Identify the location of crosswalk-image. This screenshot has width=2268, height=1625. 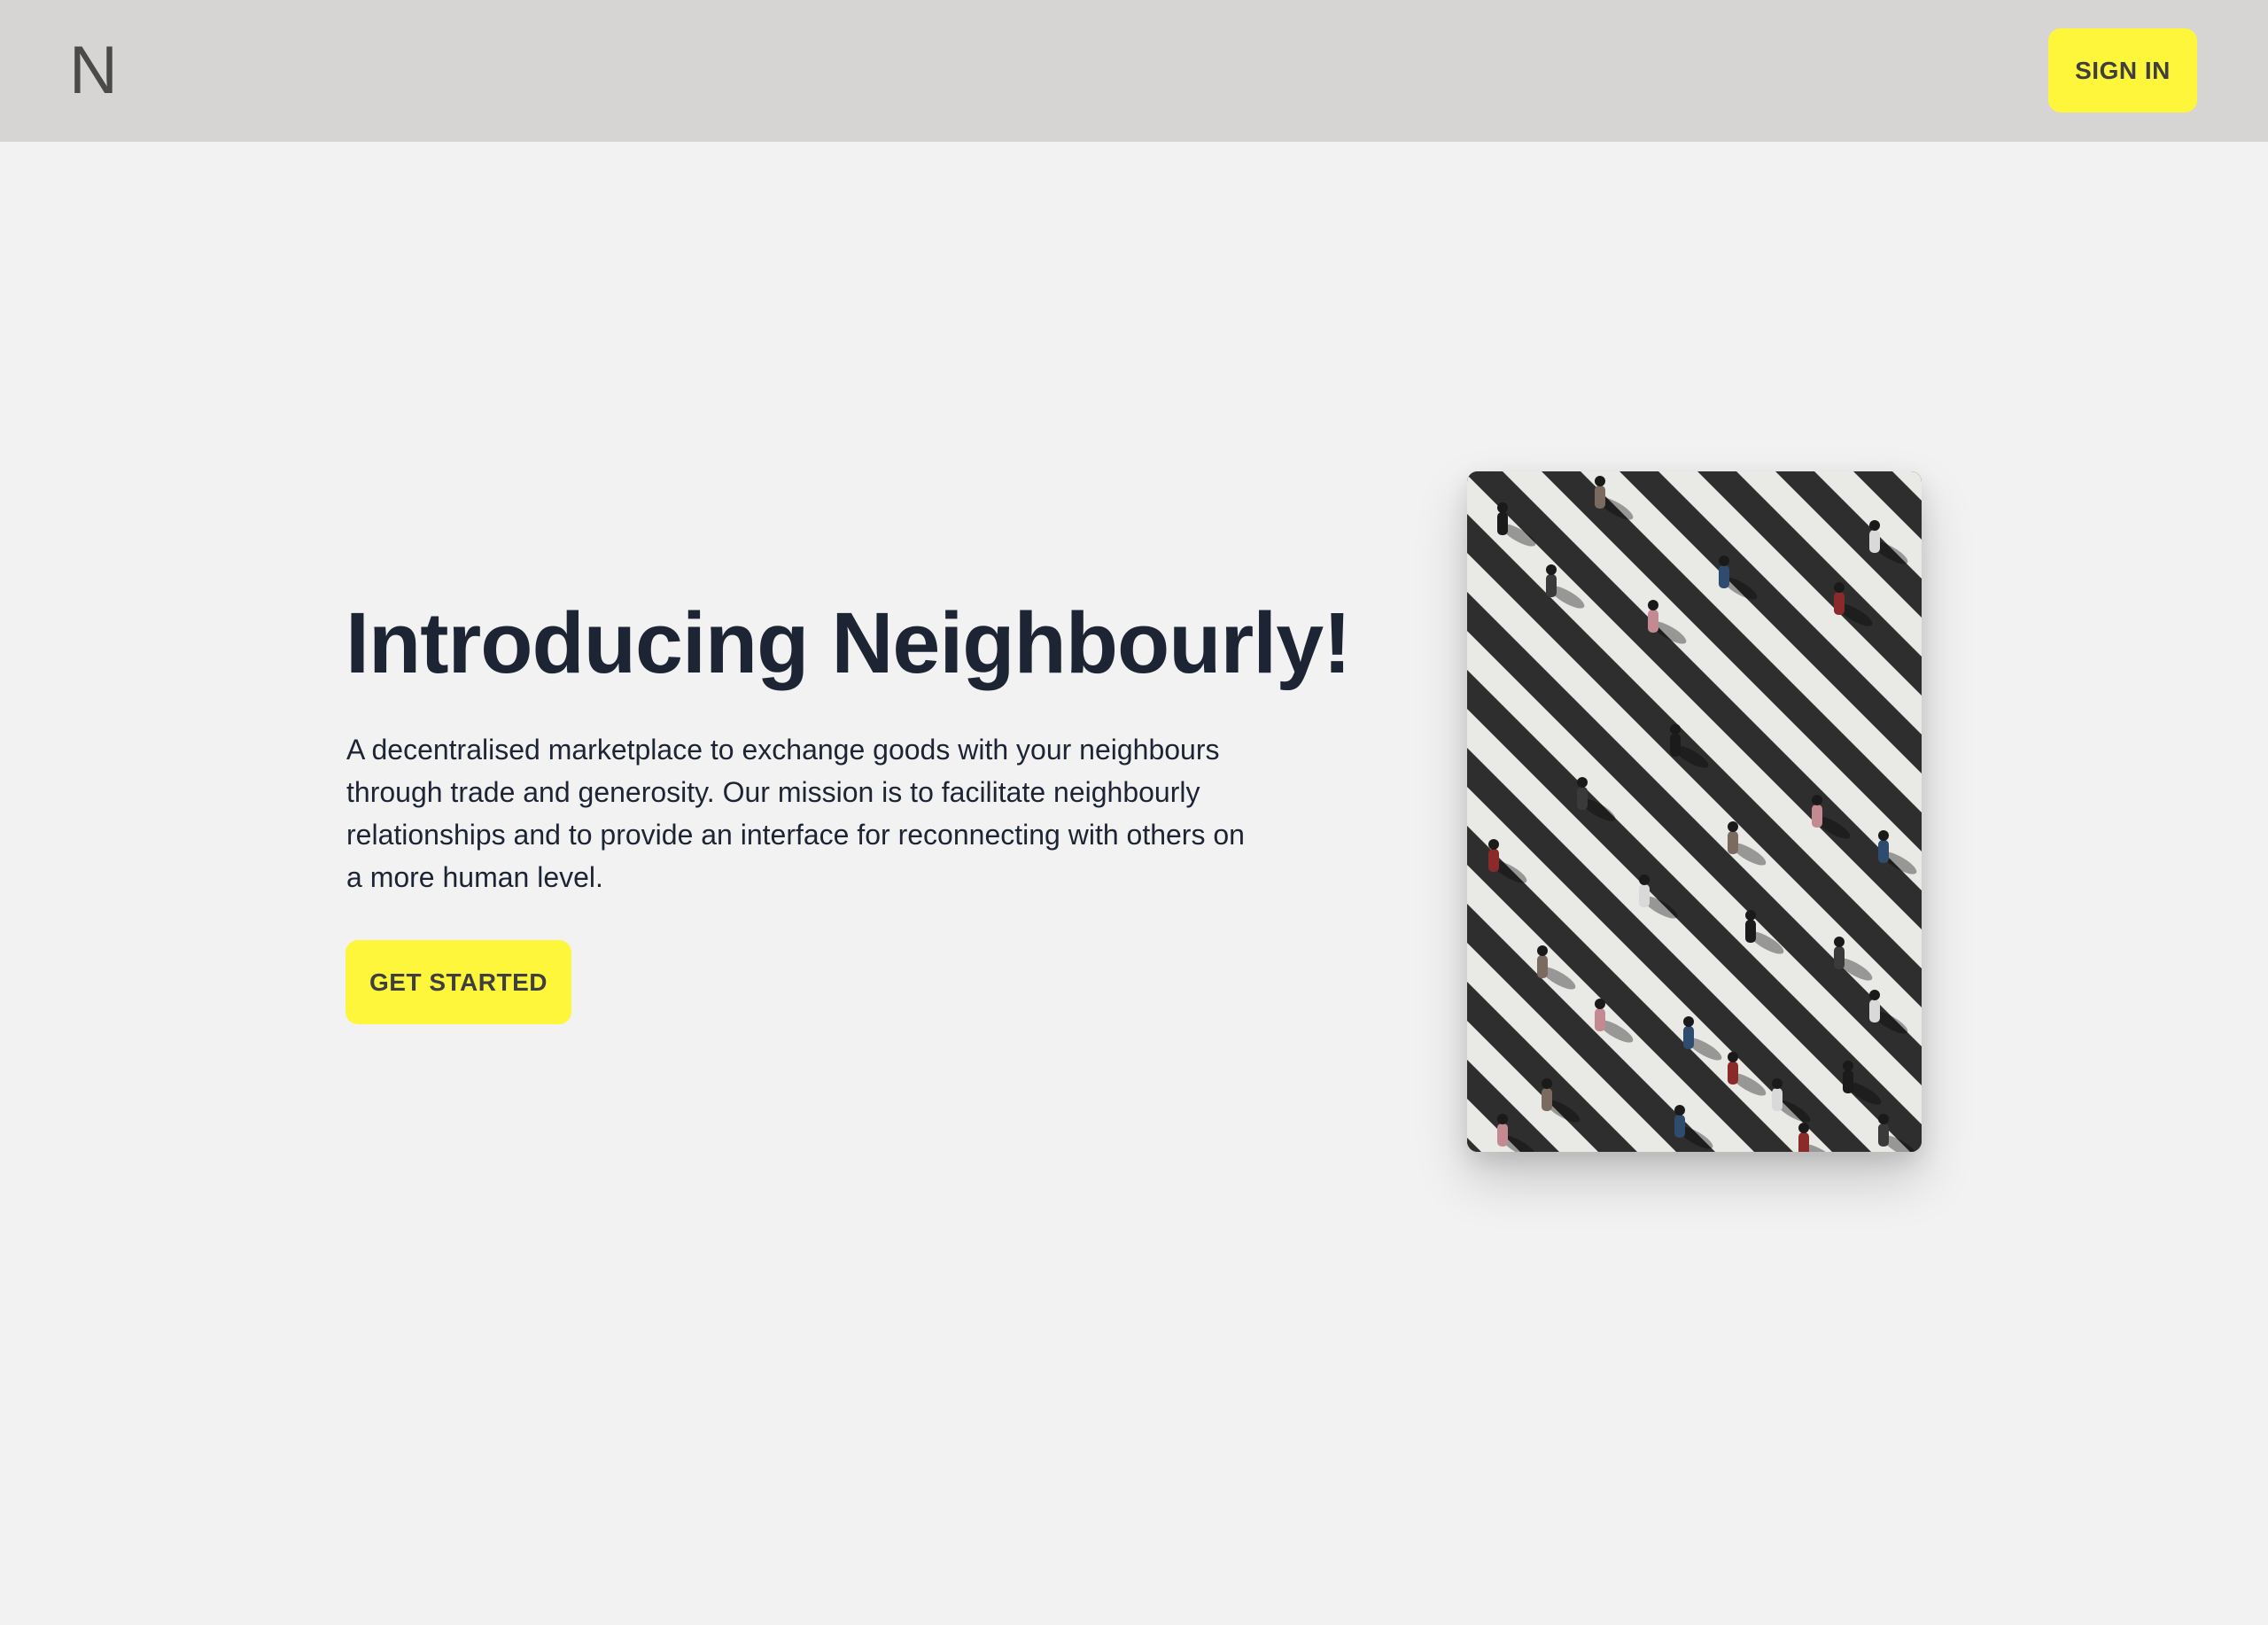
(1694, 811).